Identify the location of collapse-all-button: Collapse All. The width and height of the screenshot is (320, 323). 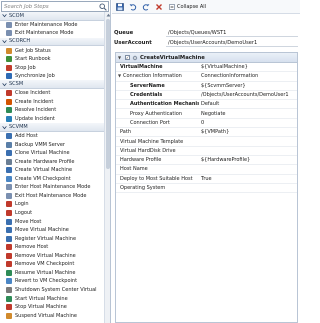
(187, 7).